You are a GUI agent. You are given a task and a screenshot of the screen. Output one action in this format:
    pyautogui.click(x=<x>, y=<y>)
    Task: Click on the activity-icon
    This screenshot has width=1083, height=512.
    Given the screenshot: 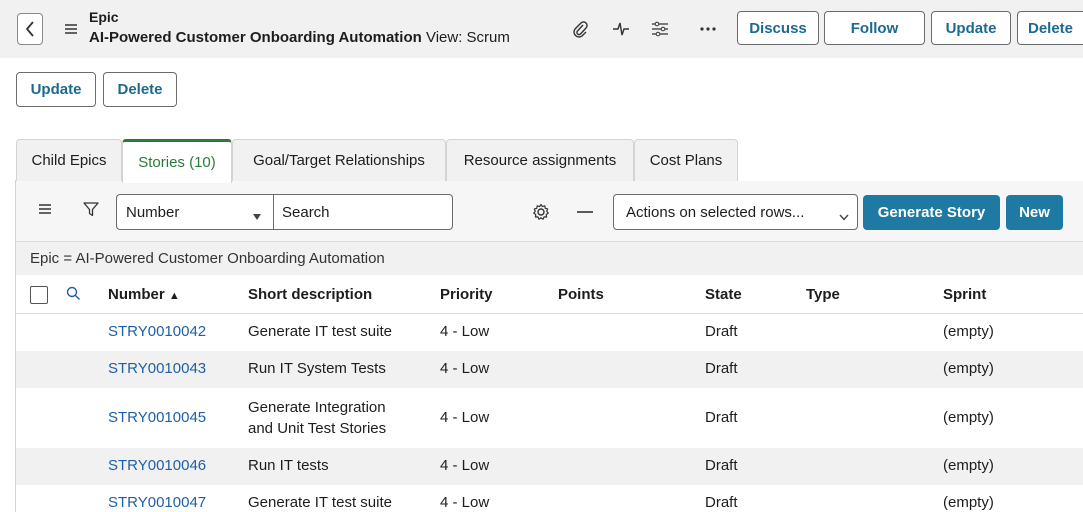 What is the action you would take?
    pyautogui.click(x=621, y=29)
    